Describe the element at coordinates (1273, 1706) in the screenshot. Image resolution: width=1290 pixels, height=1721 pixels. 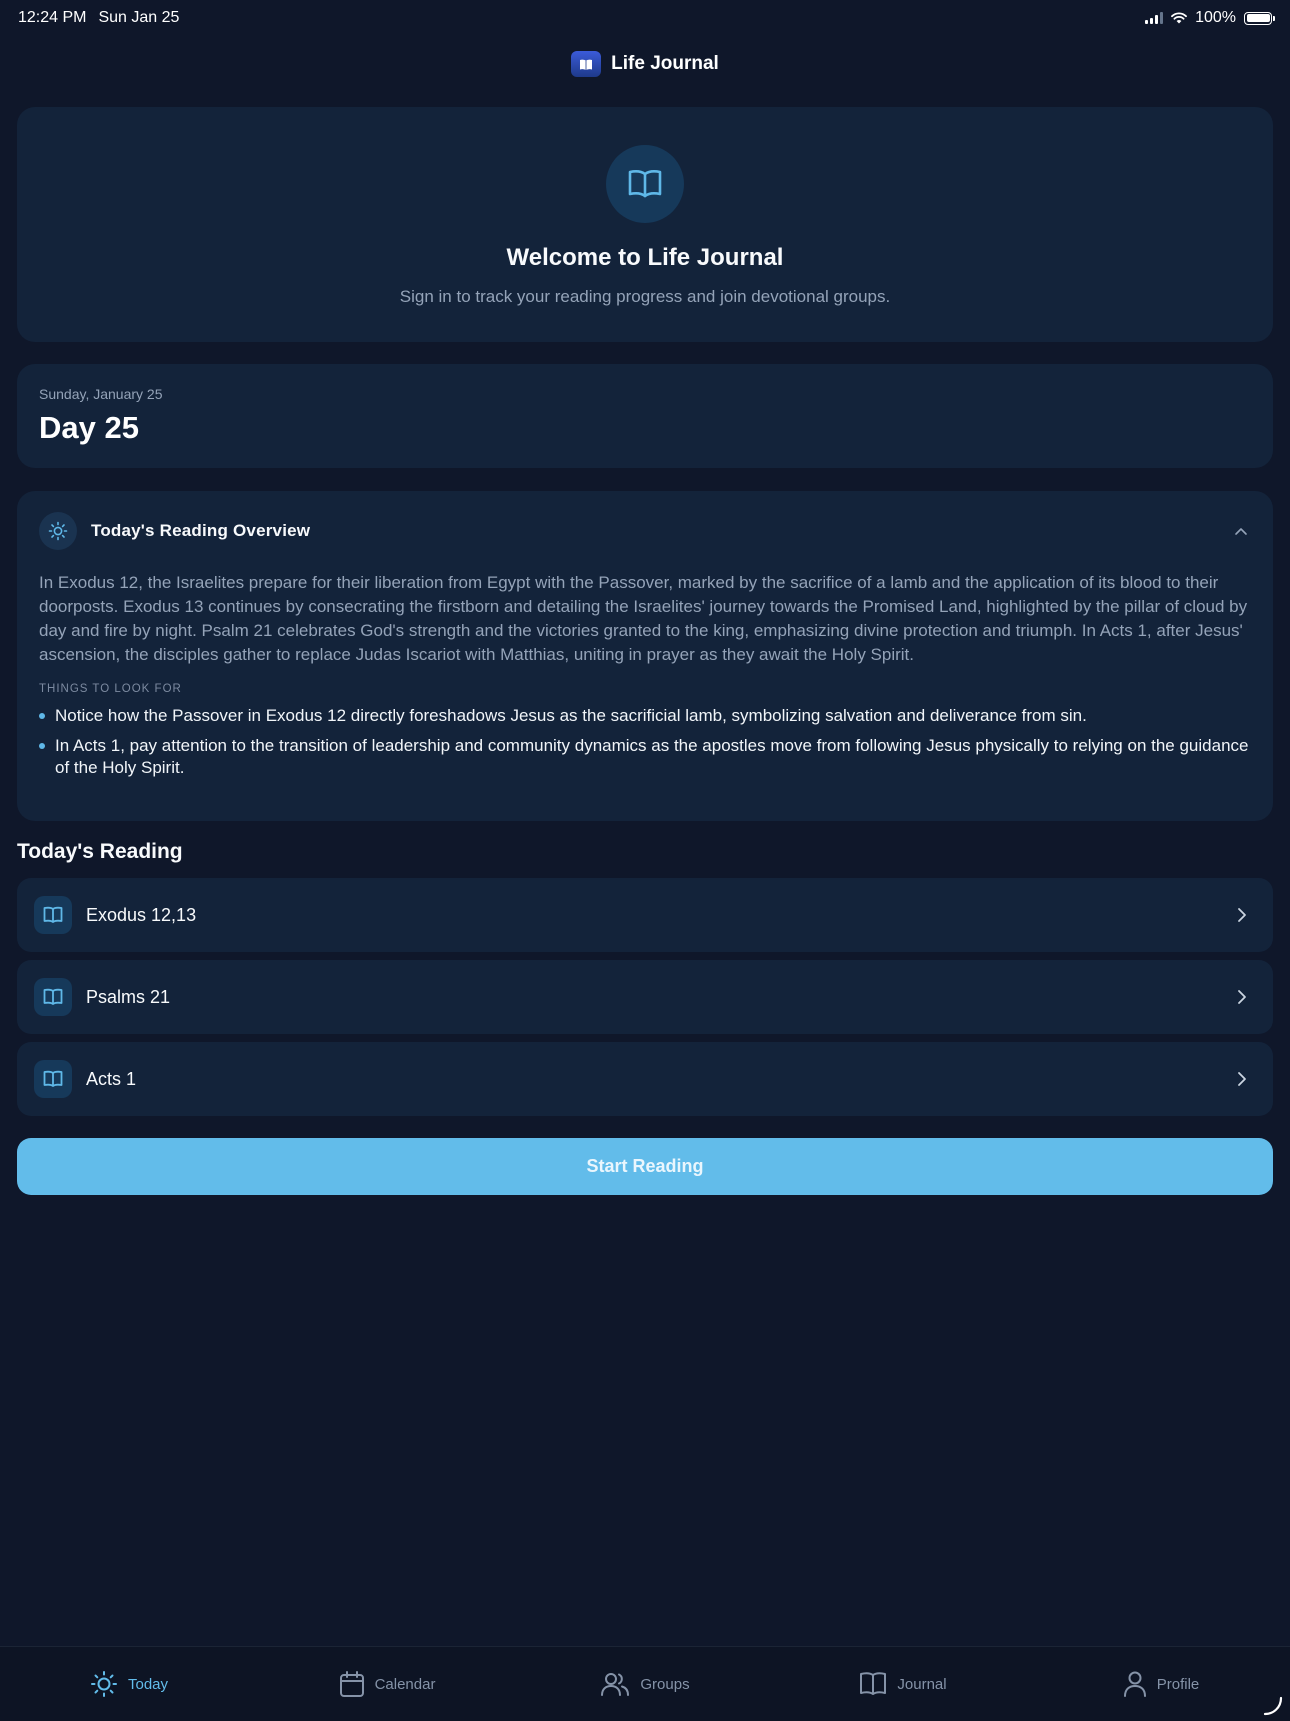
I see `resize-handle-icon` at that location.